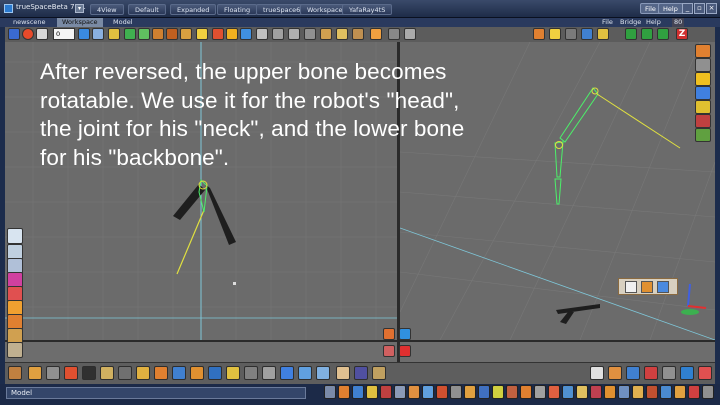 The width and height of the screenshot is (720, 405). Describe the element at coordinates (361, 373) in the screenshot. I see `physx-icon` at that location.